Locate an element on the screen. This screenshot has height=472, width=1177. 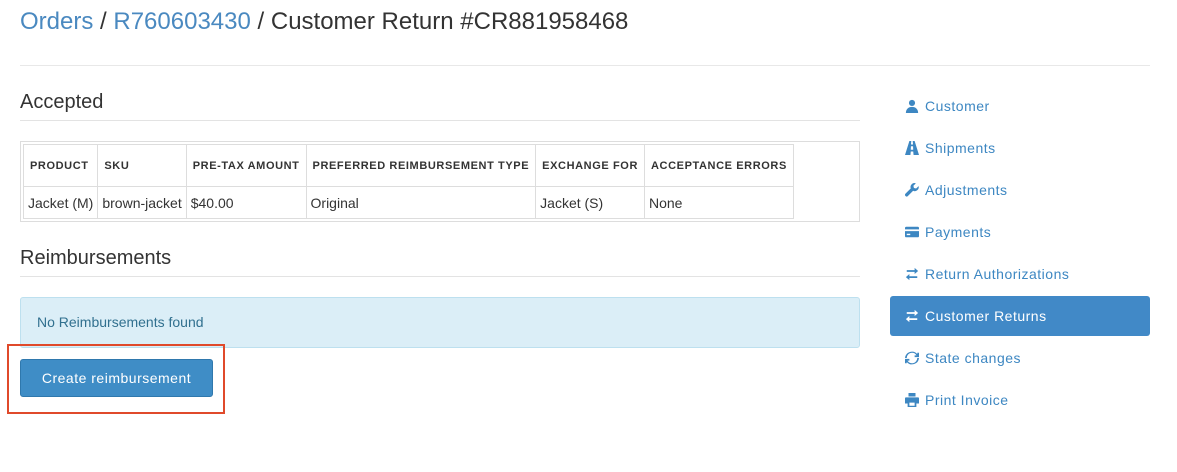
sidebar-item-label: State changes is located at coordinates (973, 358).